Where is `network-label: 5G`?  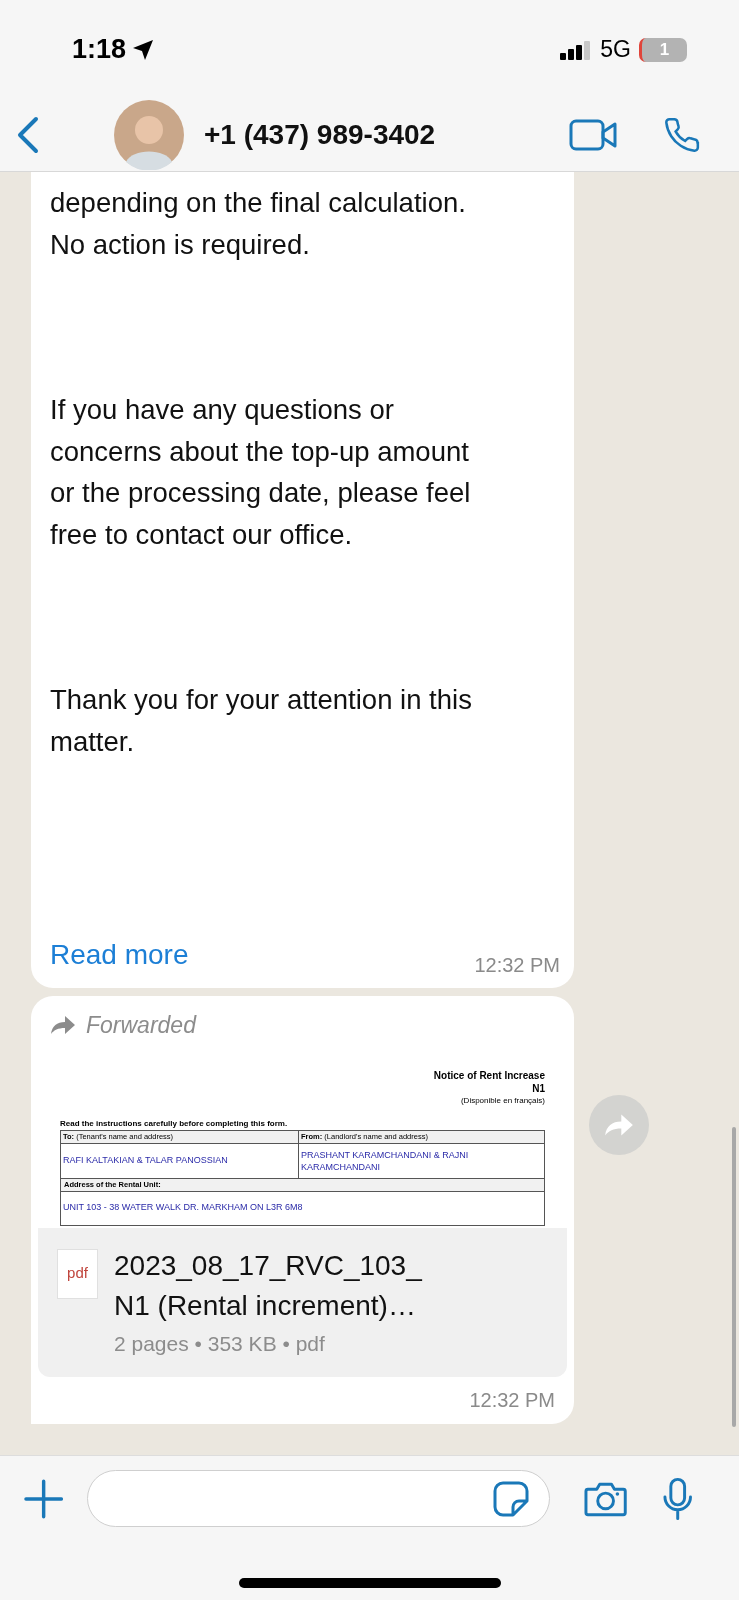
network-label: 5G is located at coordinates (615, 50).